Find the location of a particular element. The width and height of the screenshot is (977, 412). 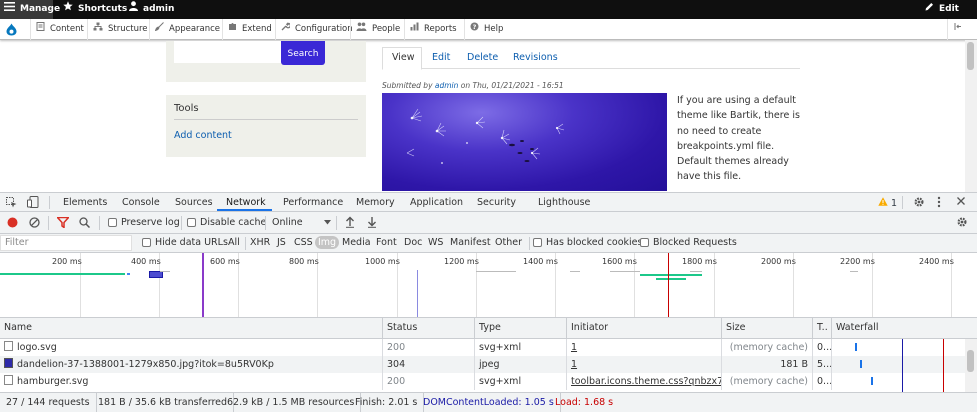

tray-item-reports: Reports is located at coordinates (430, 29).